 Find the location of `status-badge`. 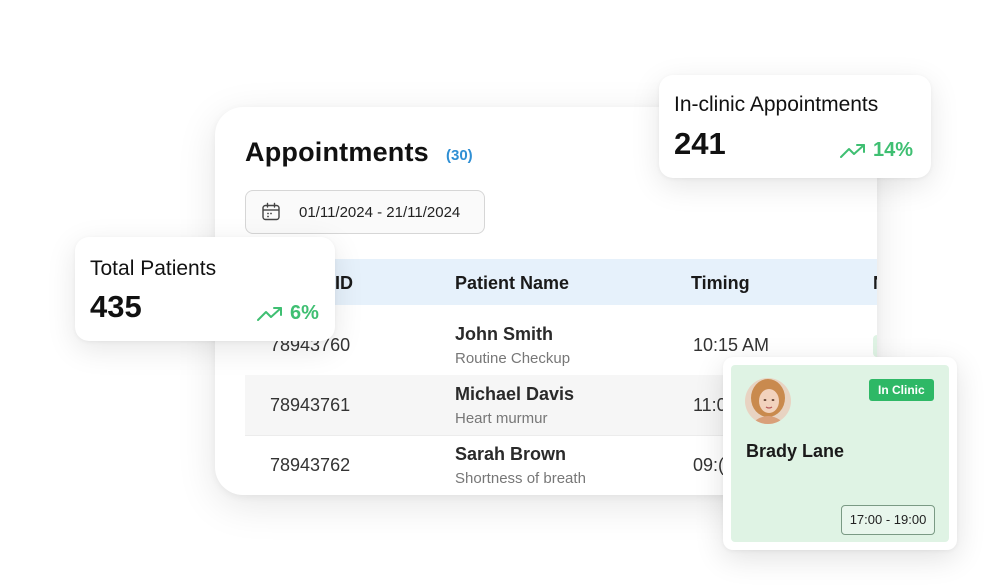

status-badge is located at coordinates (875, 346).